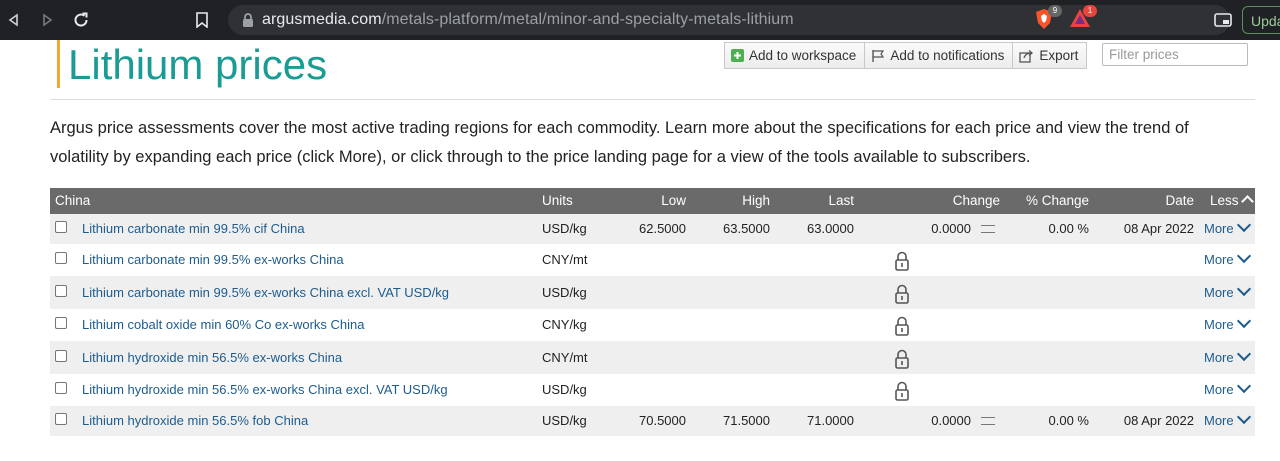  What do you see at coordinates (1083, 17) in the screenshot?
I see `brave-rewards-icon: 1` at bounding box center [1083, 17].